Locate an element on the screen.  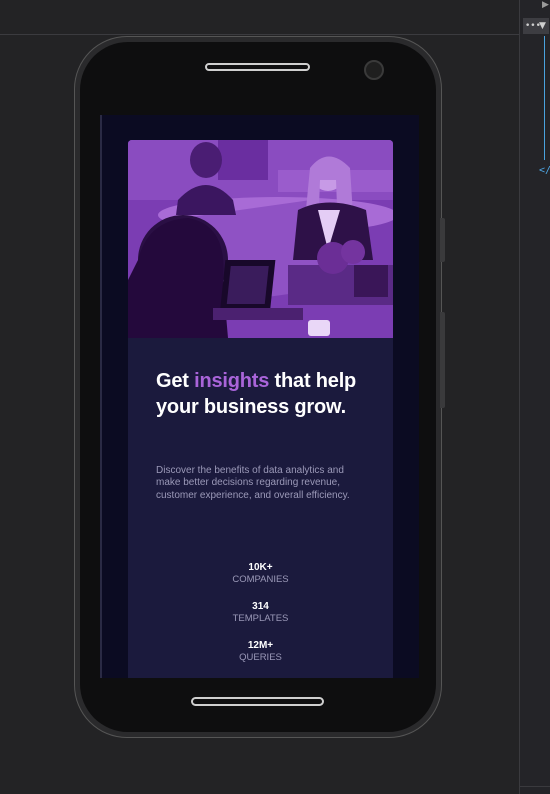
home-button is located at coordinates (257, 701).